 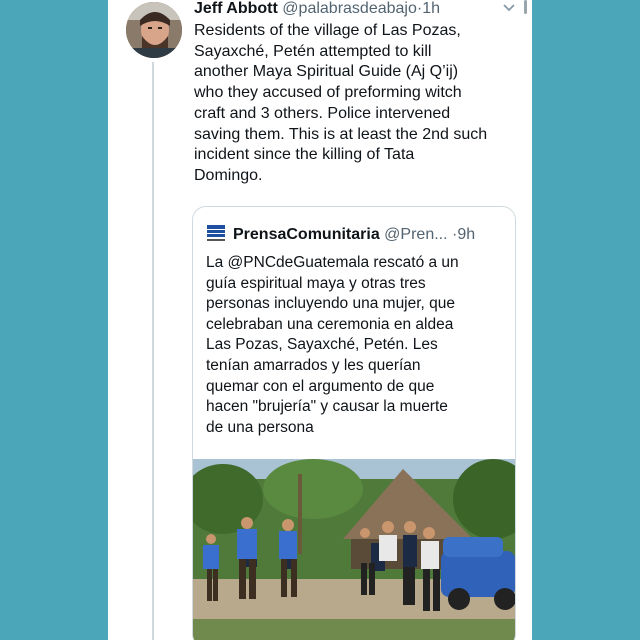 I want to click on thread-line, so click(x=153, y=351).